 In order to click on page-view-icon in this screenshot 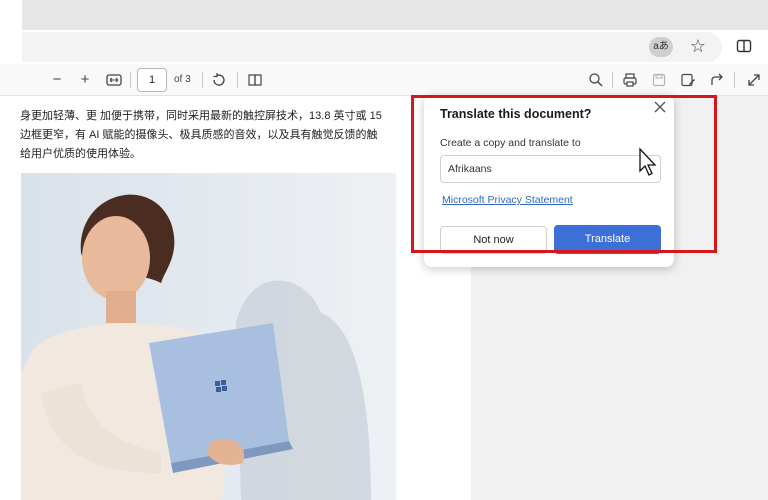, I will do `click(255, 80)`.